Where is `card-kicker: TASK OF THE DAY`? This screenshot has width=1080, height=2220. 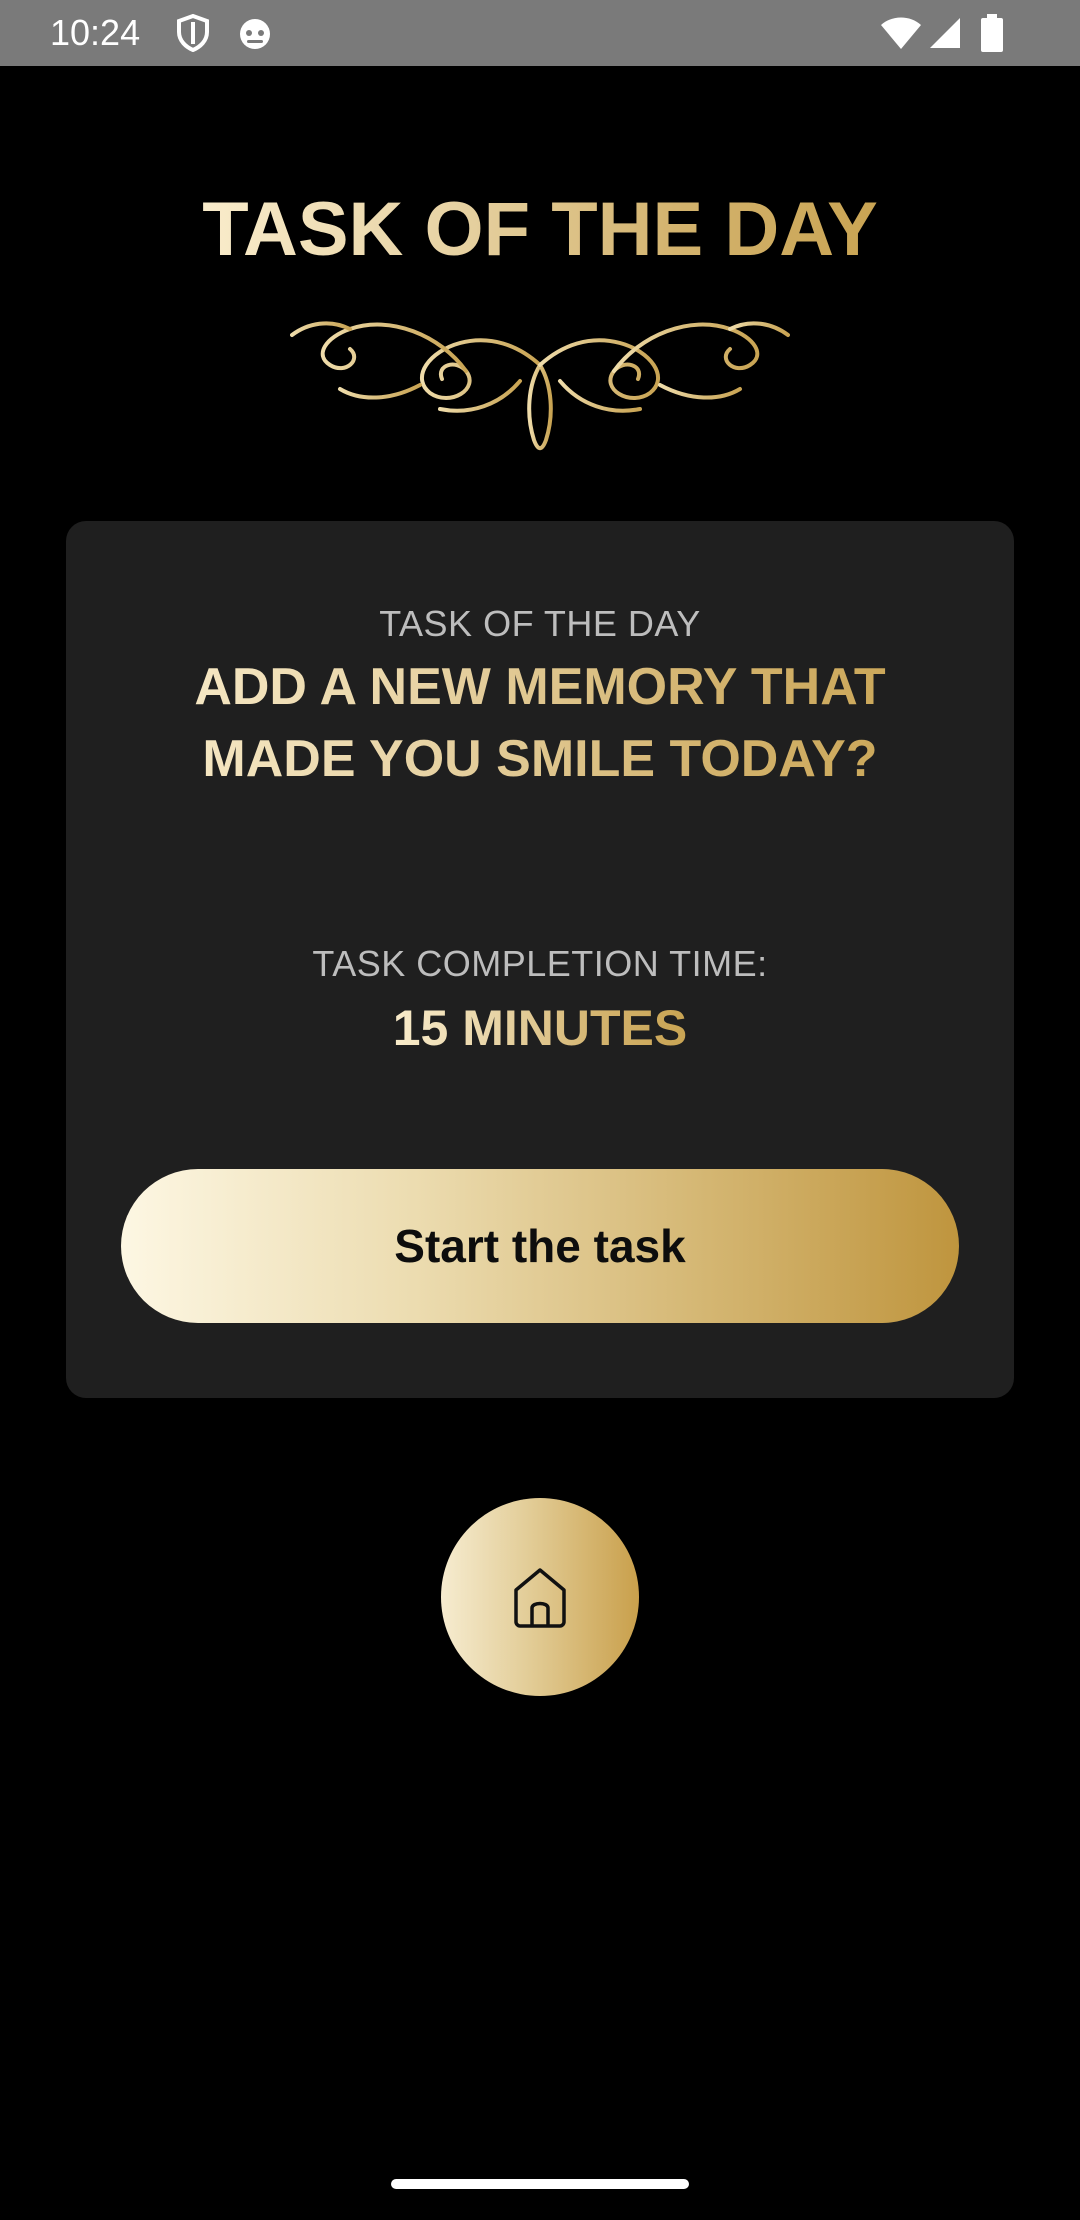 card-kicker: TASK OF THE DAY is located at coordinates (540, 623).